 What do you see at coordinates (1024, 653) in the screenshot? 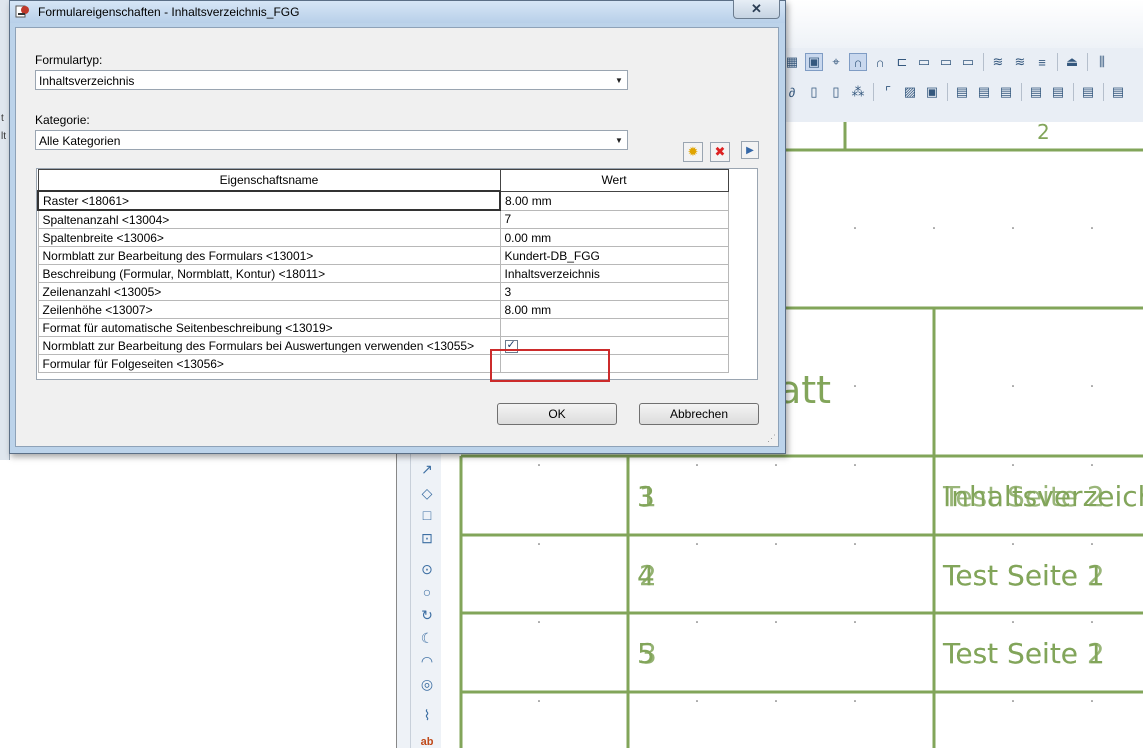
I see `row-text-3-overlay: Test Seite 2` at bounding box center [1024, 653].